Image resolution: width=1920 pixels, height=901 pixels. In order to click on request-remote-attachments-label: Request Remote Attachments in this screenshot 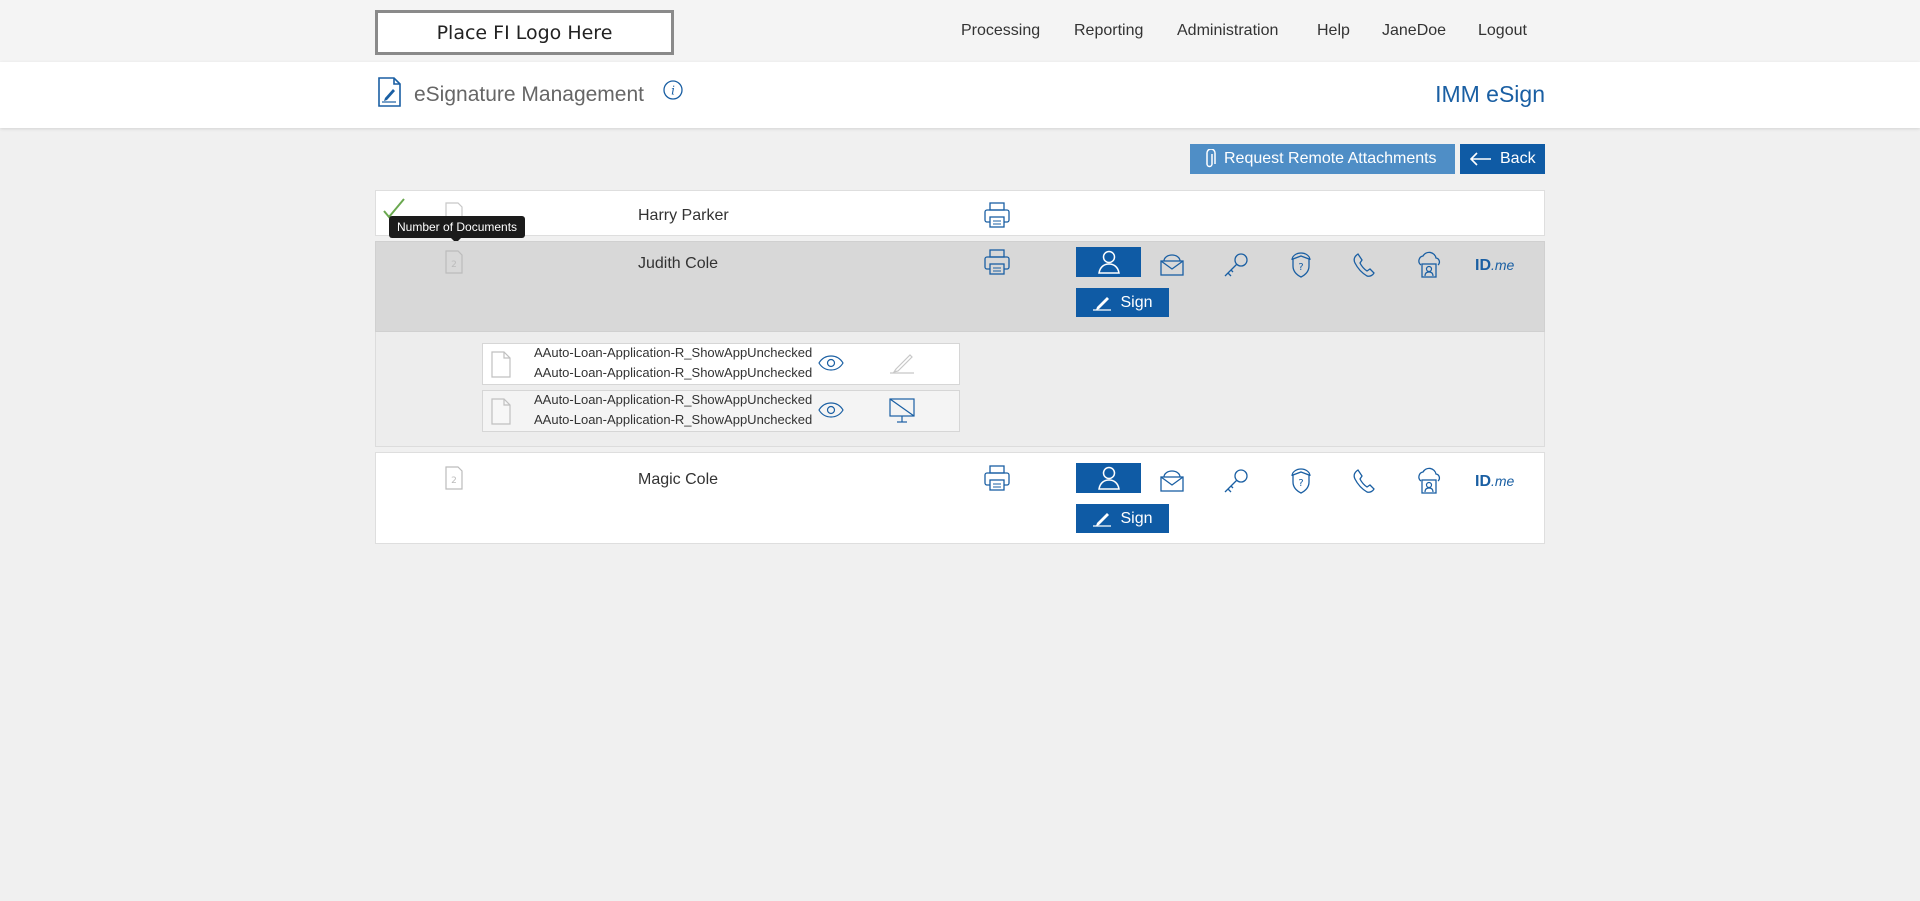, I will do `click(1330, 158)`.